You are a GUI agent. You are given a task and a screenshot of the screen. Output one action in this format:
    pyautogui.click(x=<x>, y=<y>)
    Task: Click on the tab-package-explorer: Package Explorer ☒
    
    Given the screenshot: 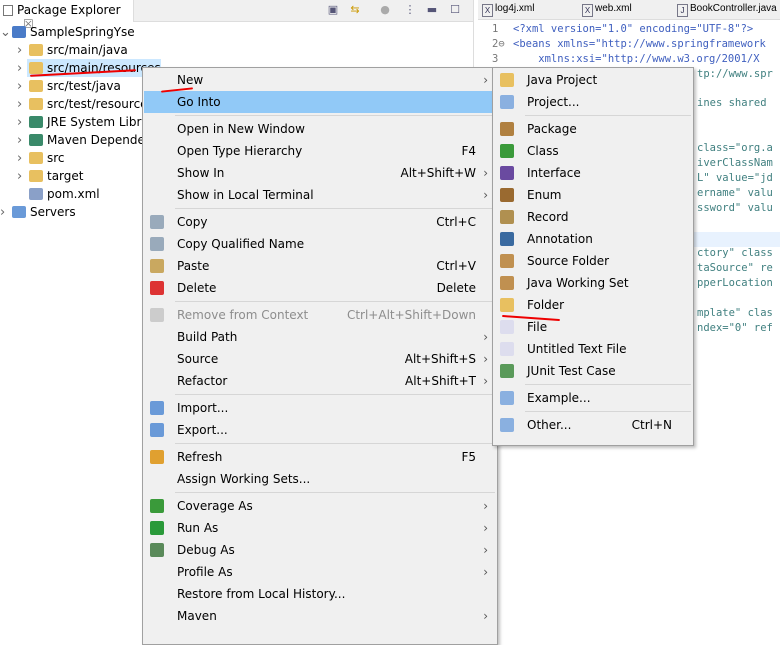 What is the action you would take?
    pyautogui.click(x=67, y=15)
    